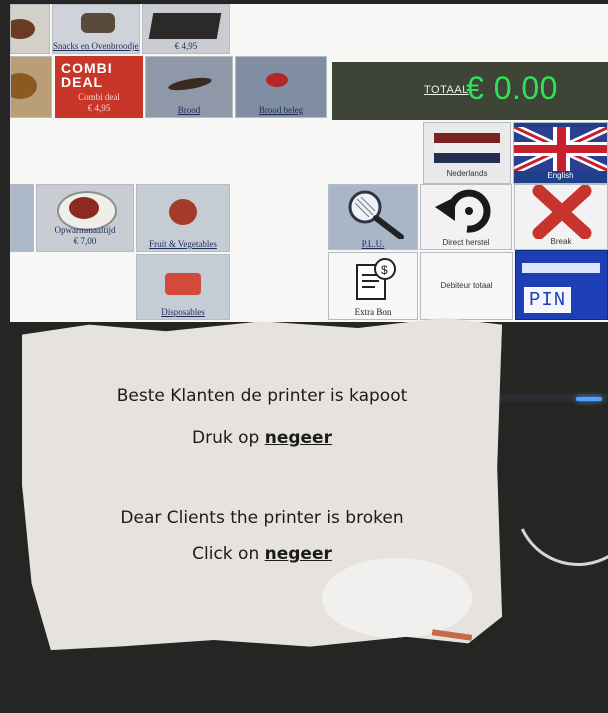 The height and width of the screenshot is (713, 608). I want to click on tile-label: Snacks en Ovenbroodjes, so click(96, 46).